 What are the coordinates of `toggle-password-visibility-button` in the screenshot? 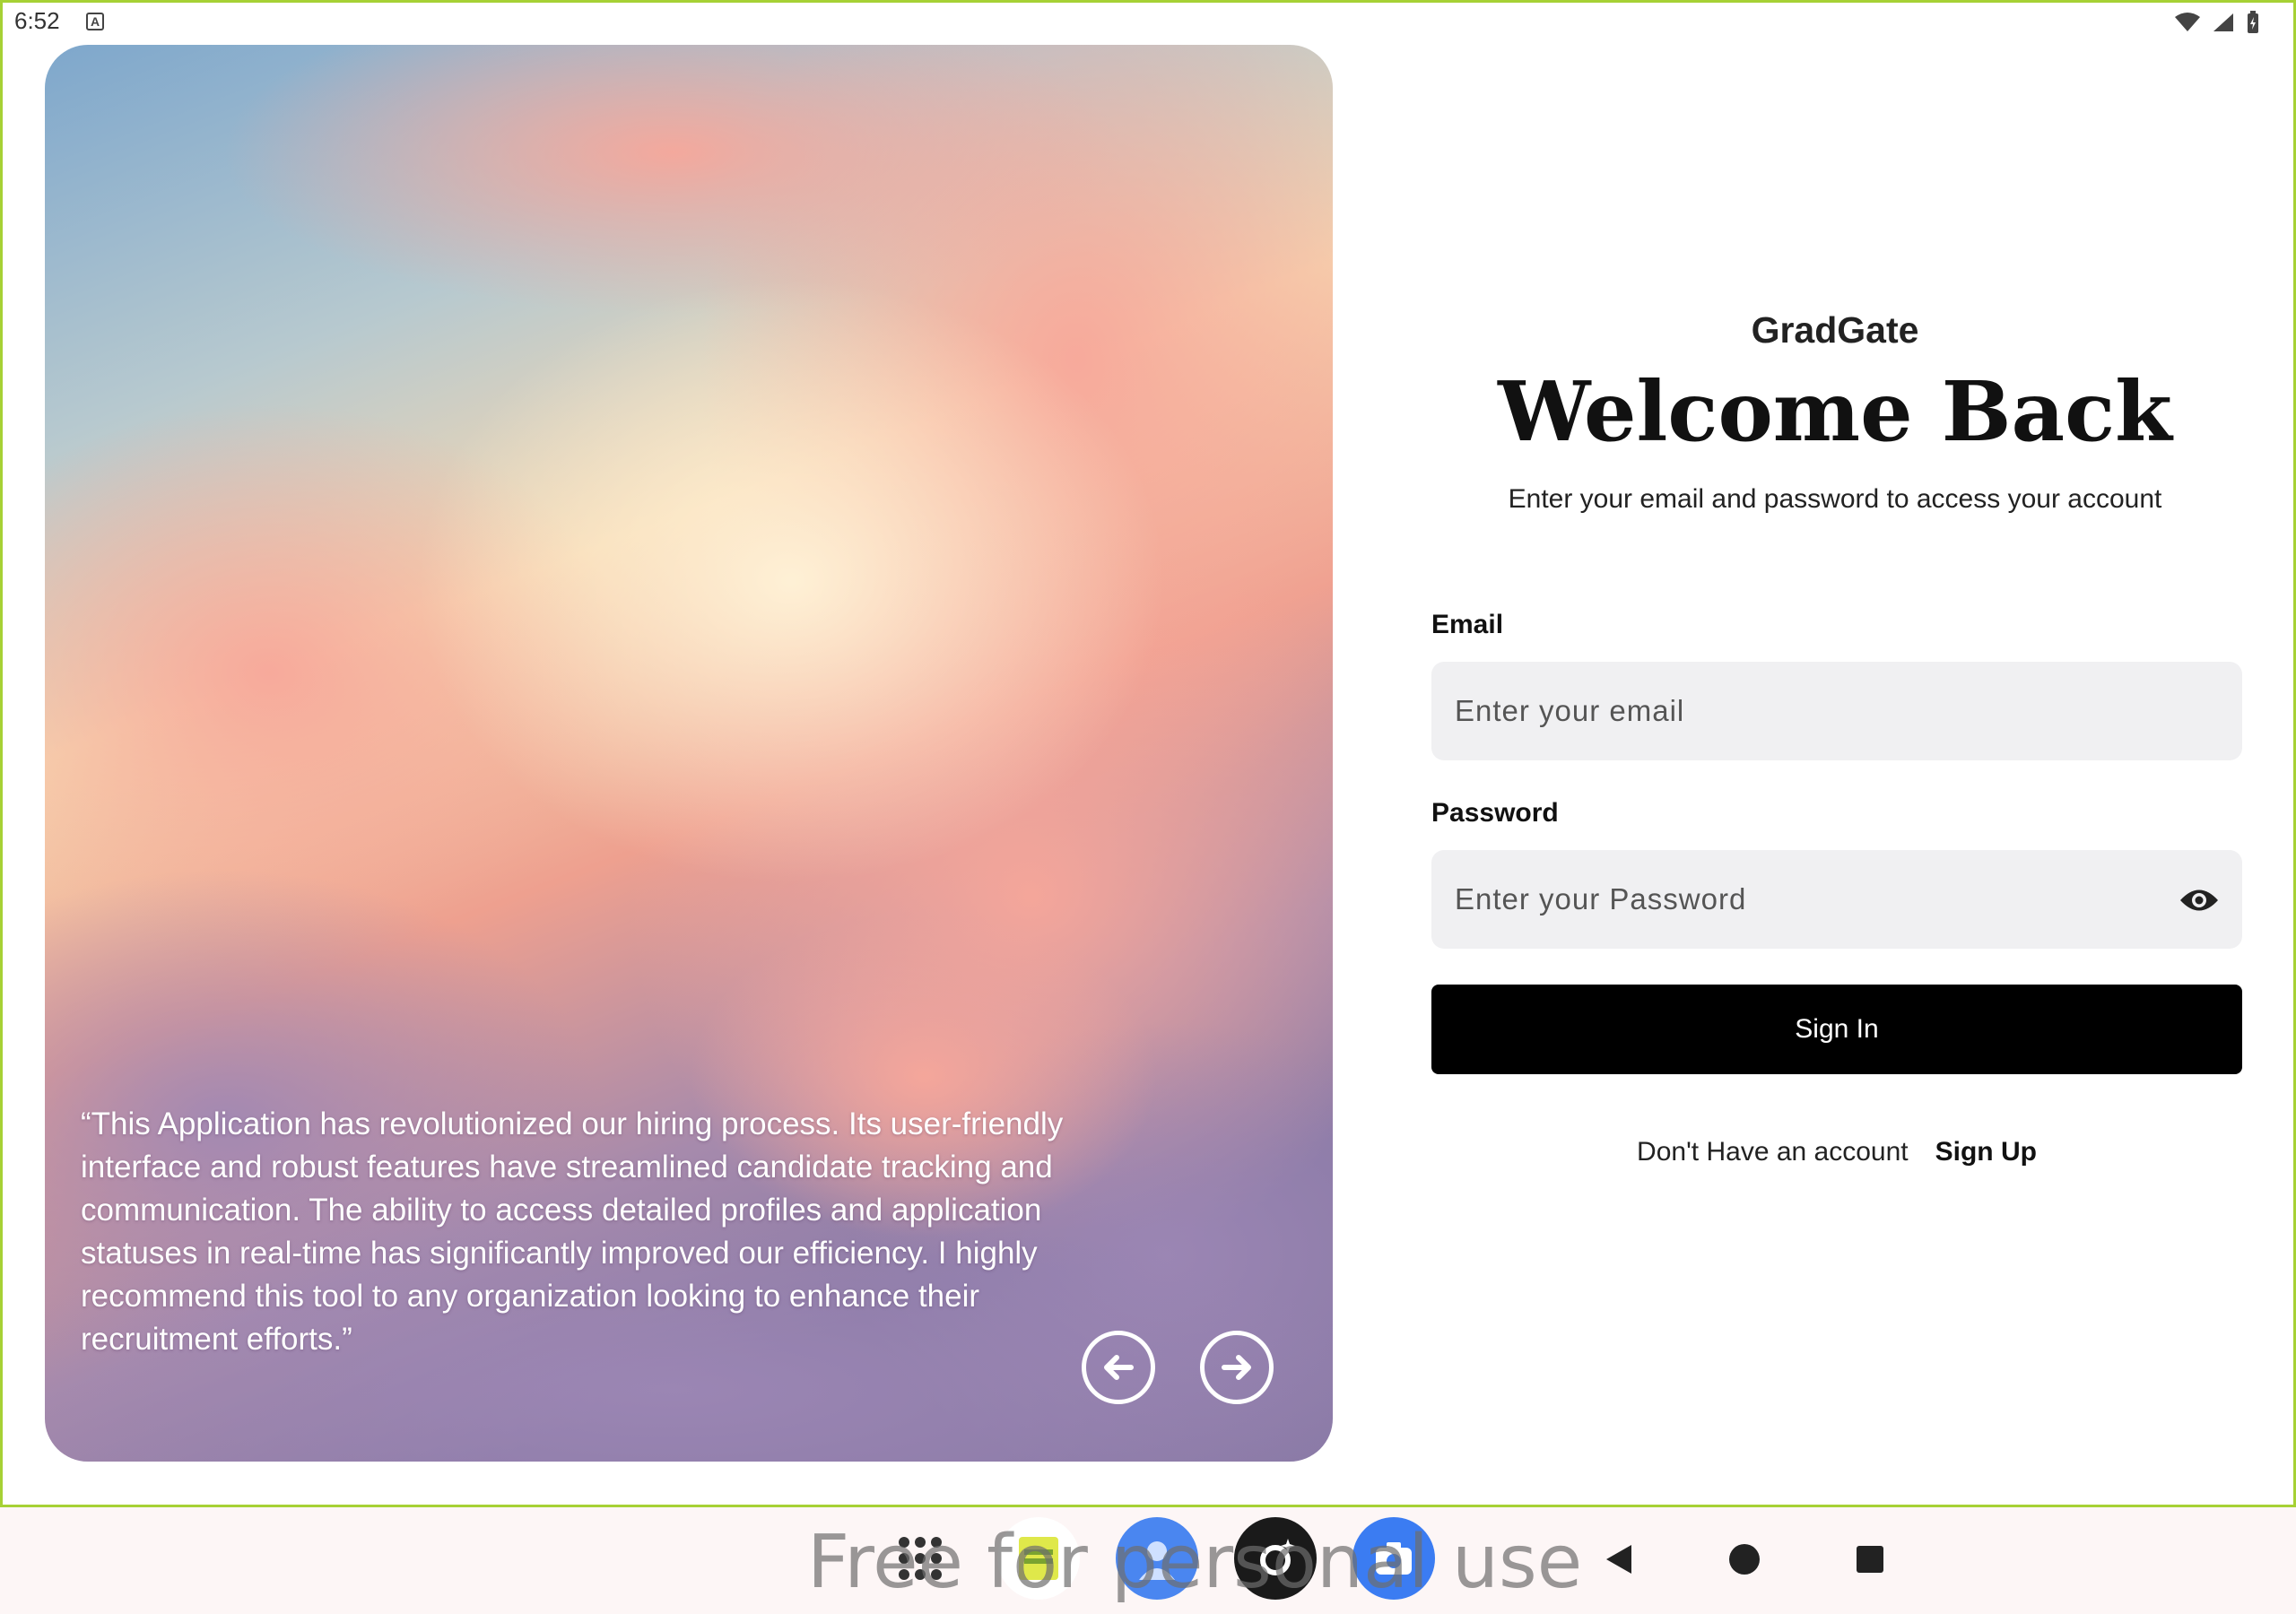 It's located at (2199, 900).